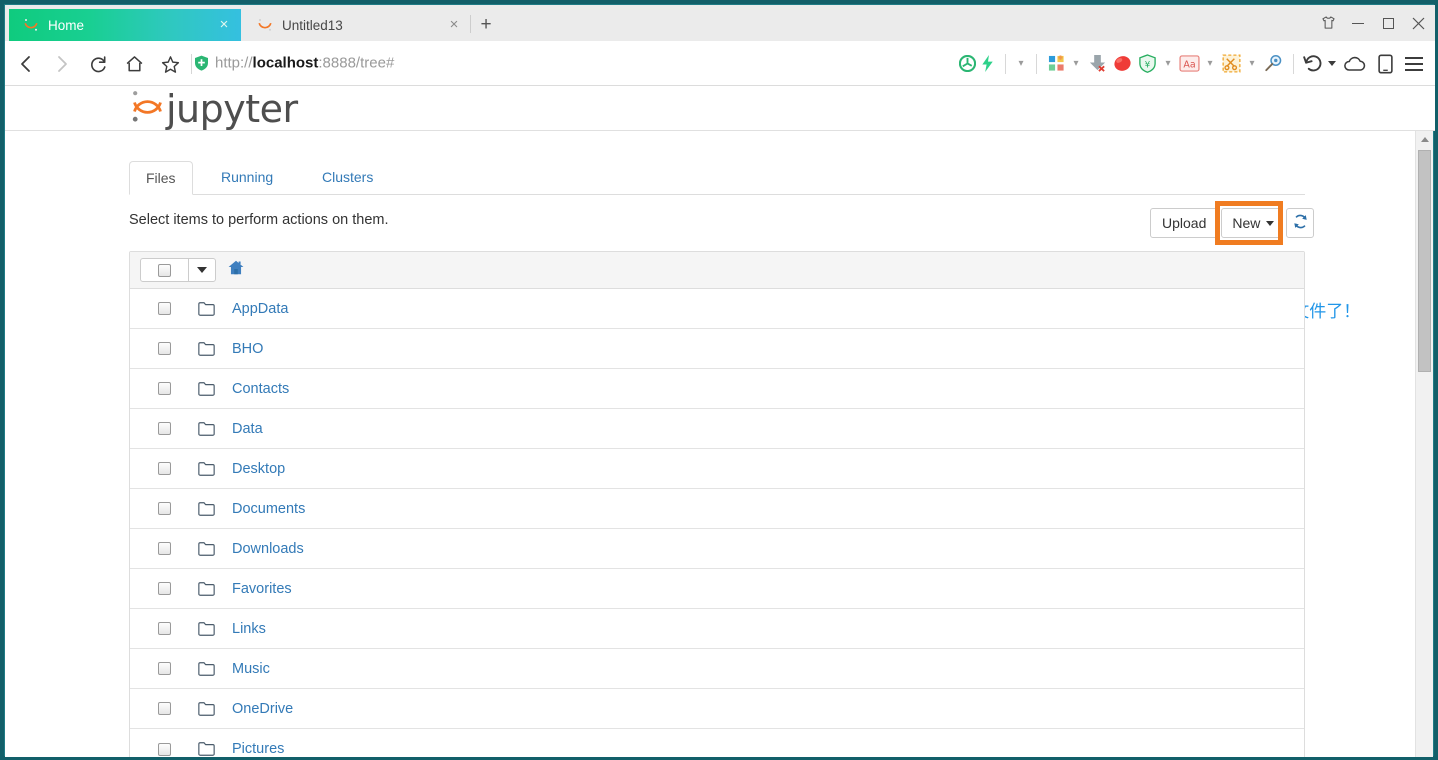 This screenshot has height=760, width=1438. What do you see at coordinates (268, 509) in the screenshot?
I see `file-row-name: Documents` at bounding box center [268, 509].